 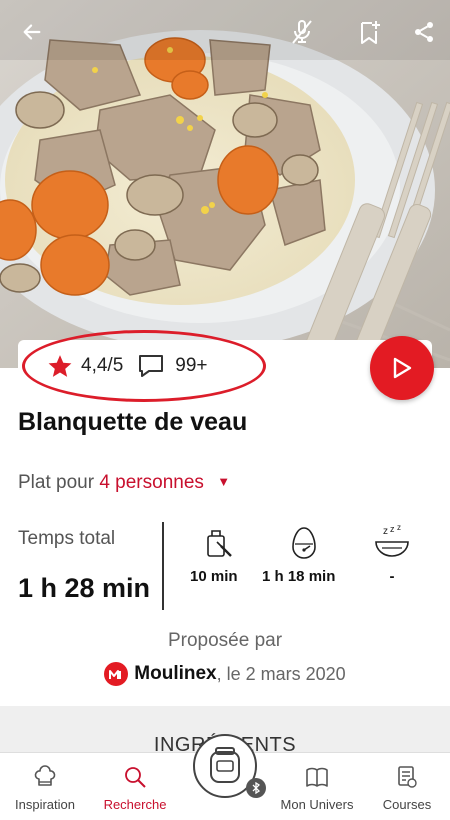 I want to click on nav-label: Inspiration, so click(x=45, y=804).